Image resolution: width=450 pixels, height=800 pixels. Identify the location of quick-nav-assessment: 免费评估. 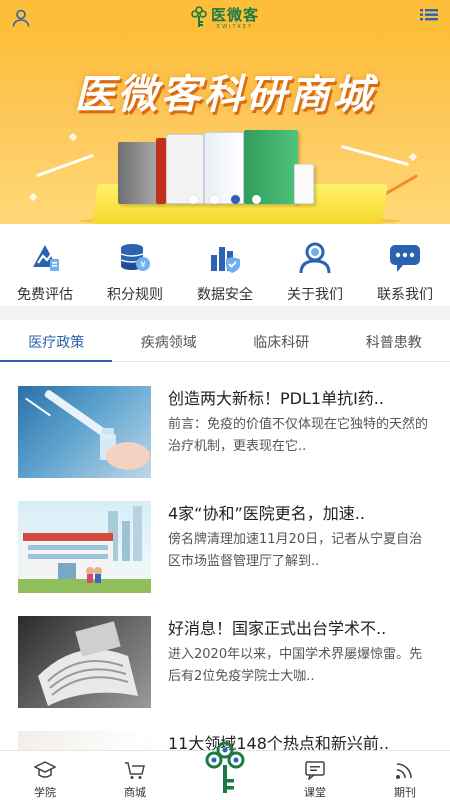
(45, 268).